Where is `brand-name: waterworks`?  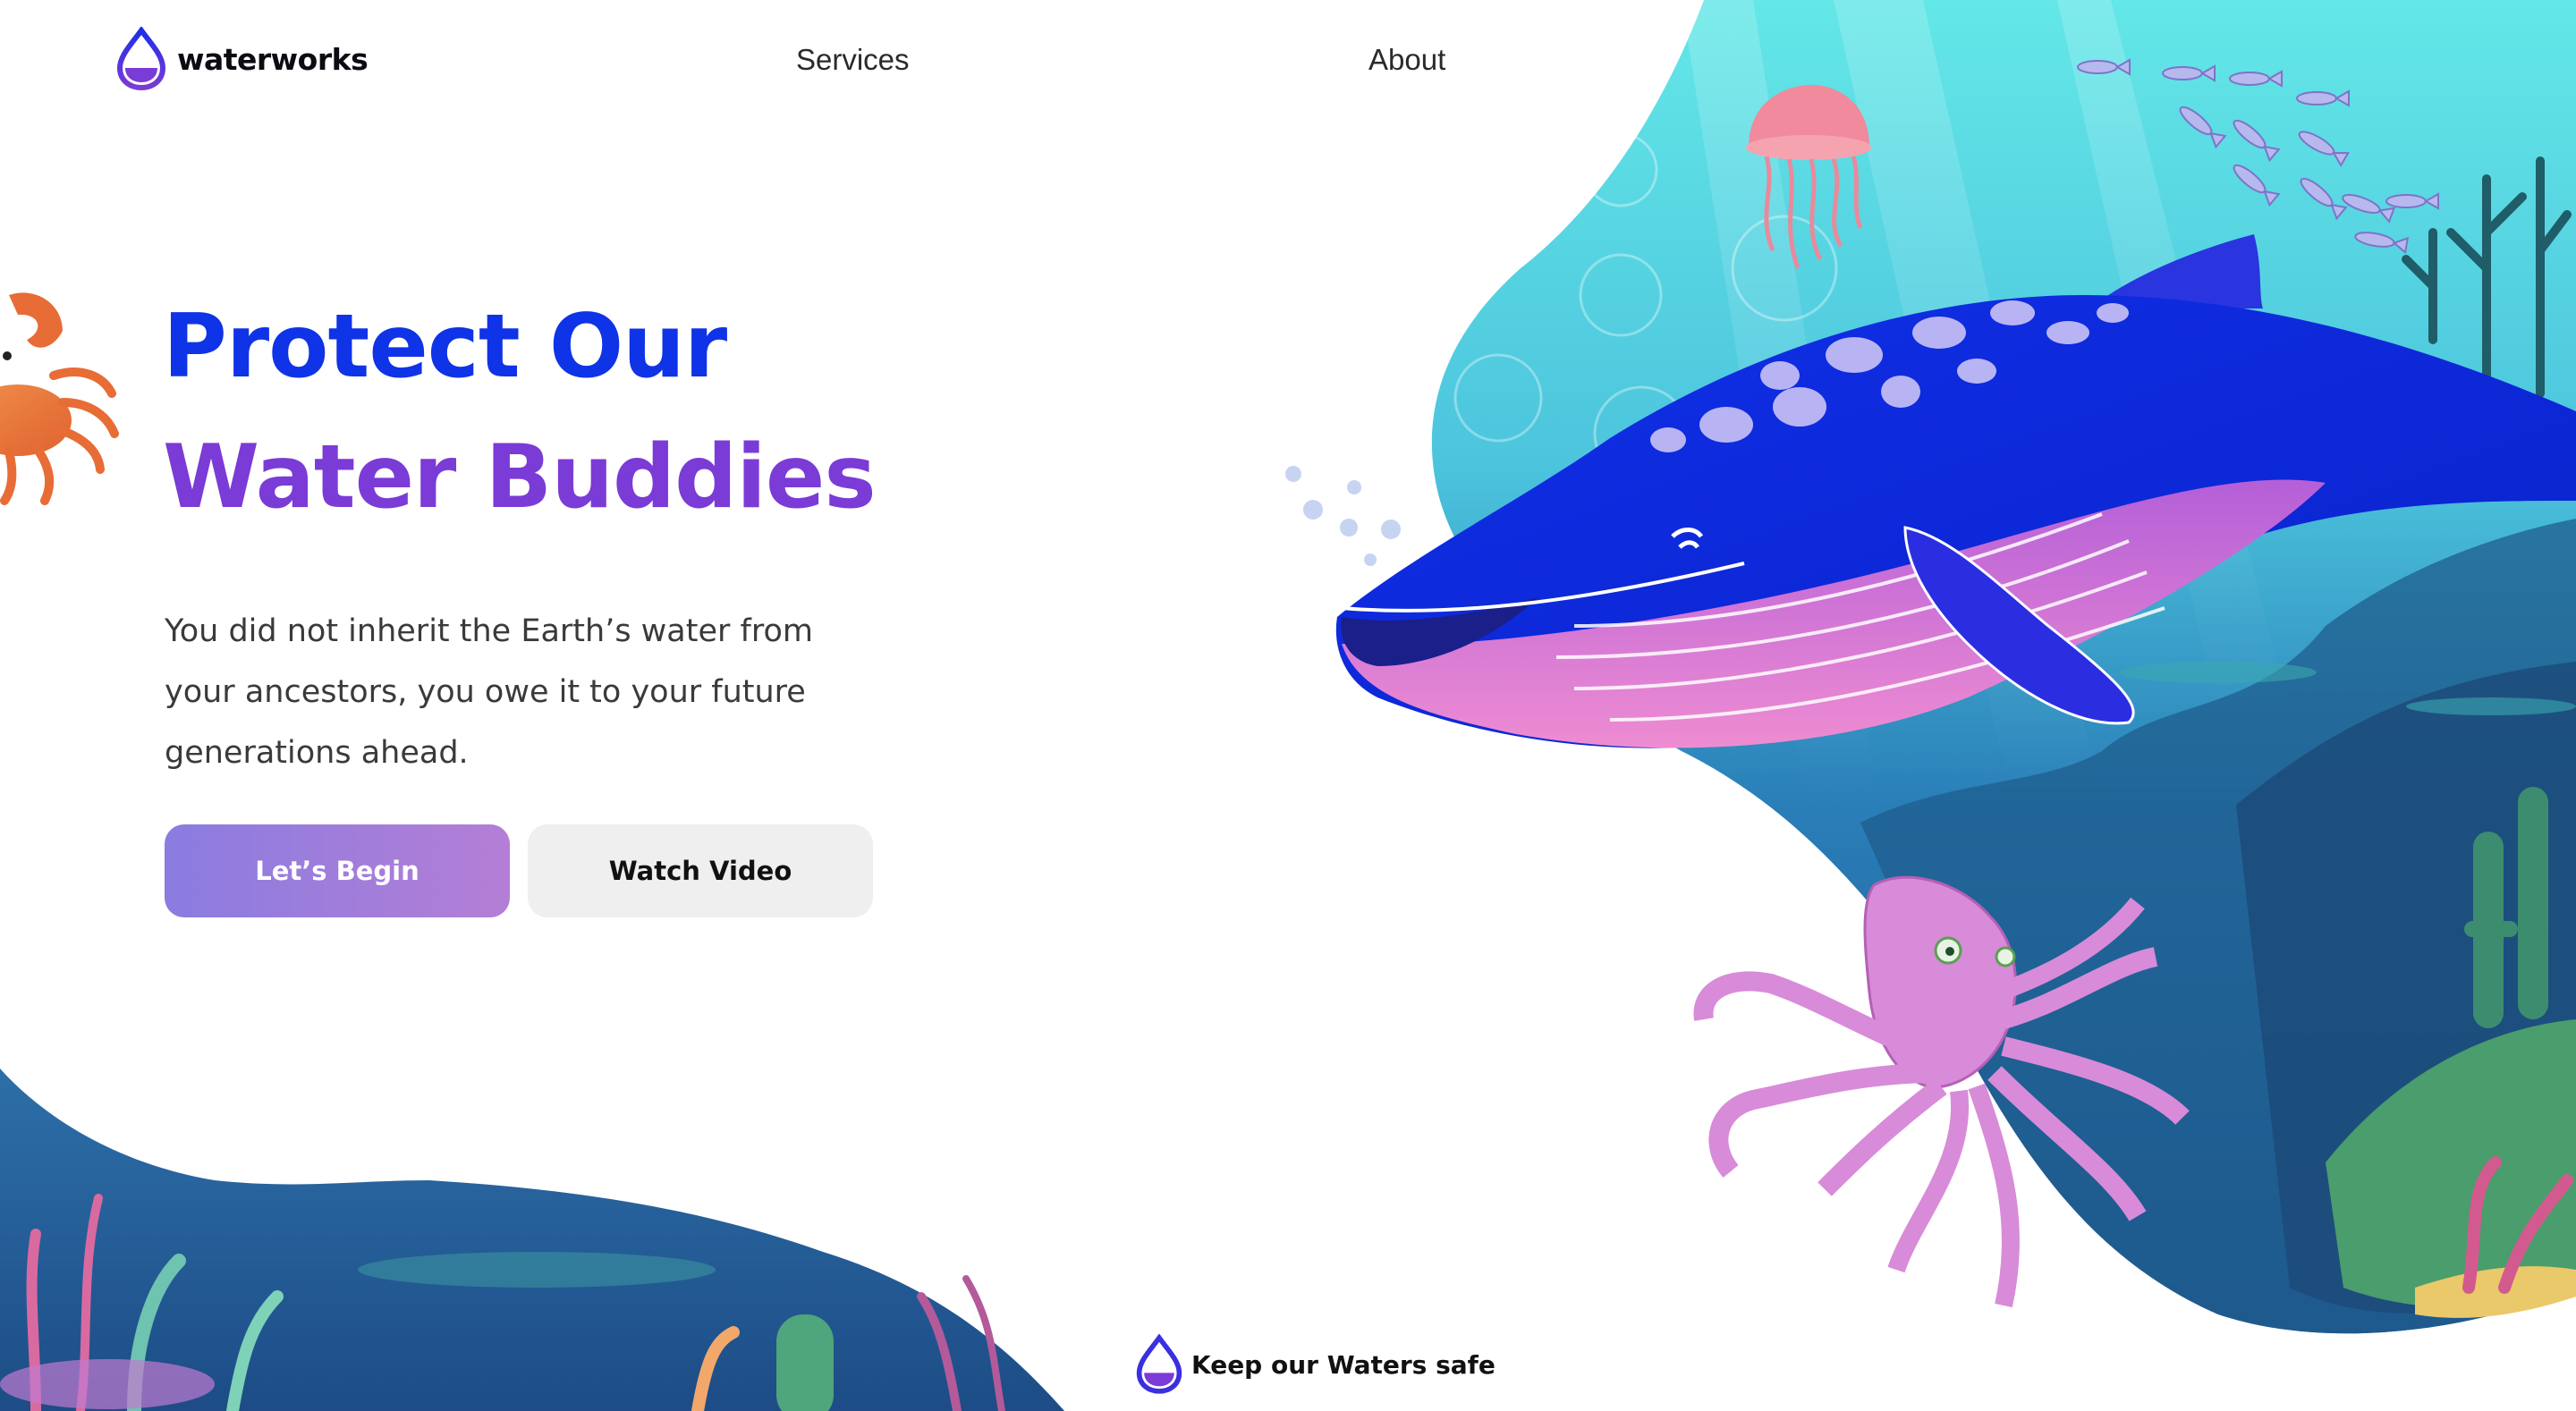
brand-name: waterworks is located at coordinates (273, 59).